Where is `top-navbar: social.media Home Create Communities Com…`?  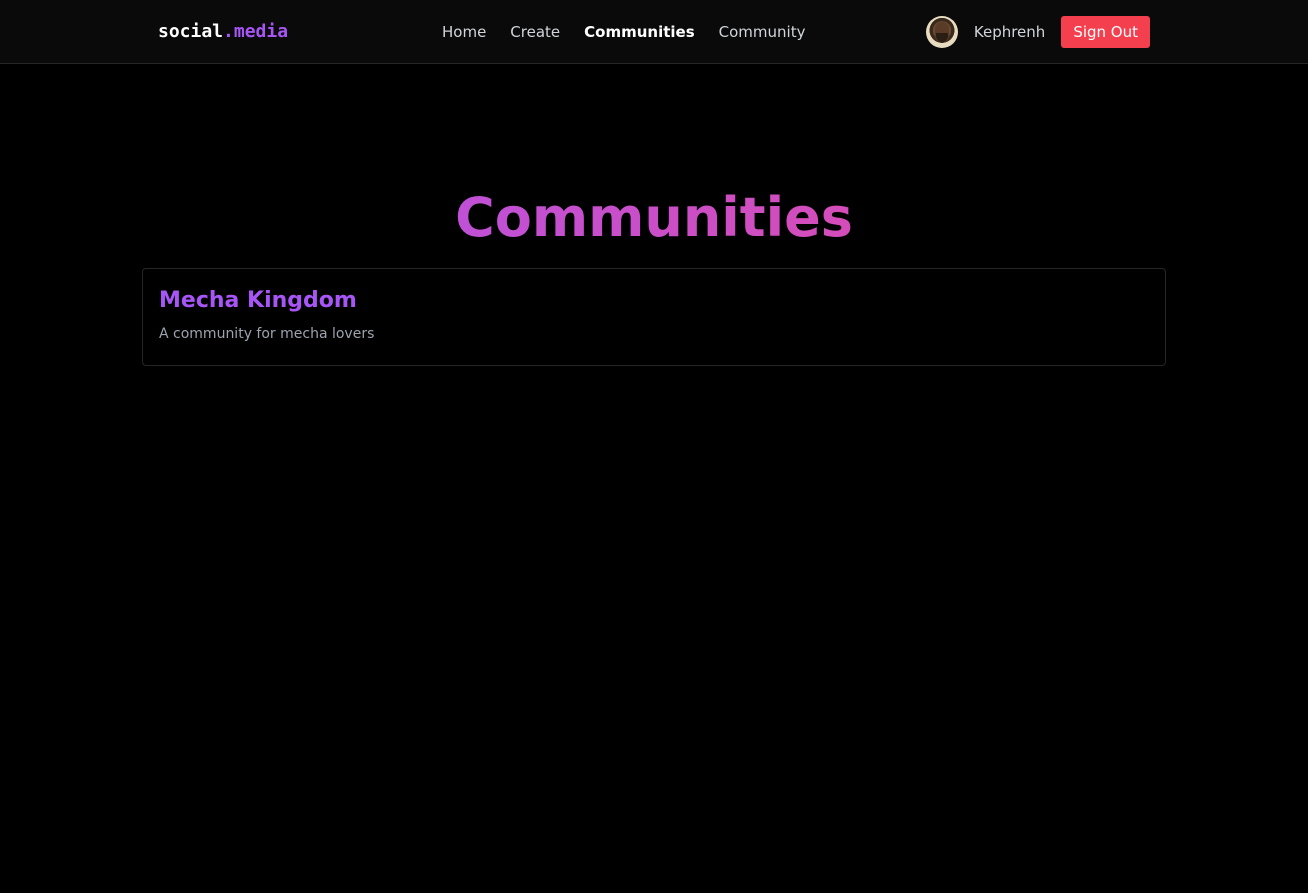
top-navbar: social.media Home Create Communities Com… is located at coordinates (654, 32).